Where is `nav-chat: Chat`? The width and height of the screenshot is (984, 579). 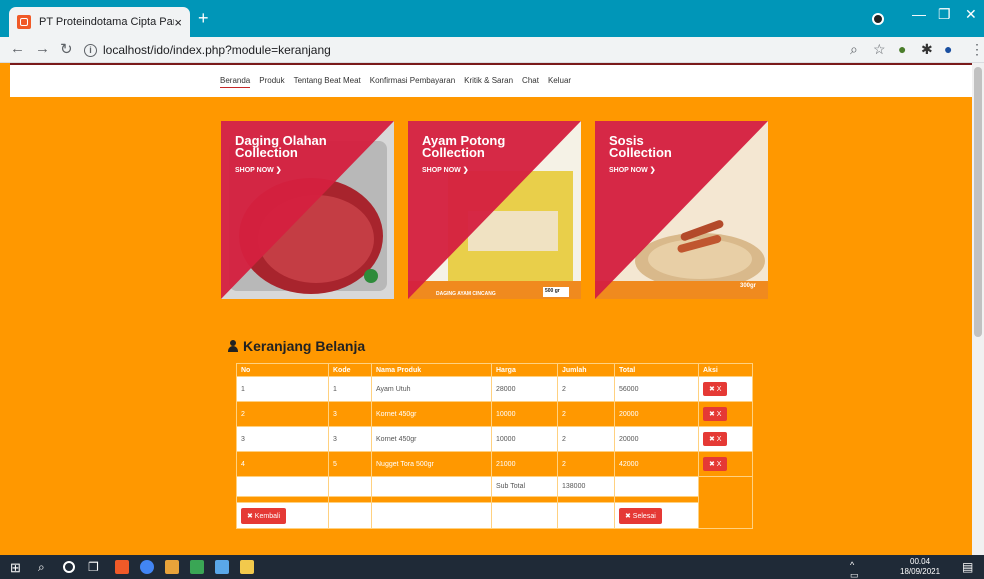 nav-chat: Chat is located at coordinates (530, 82).